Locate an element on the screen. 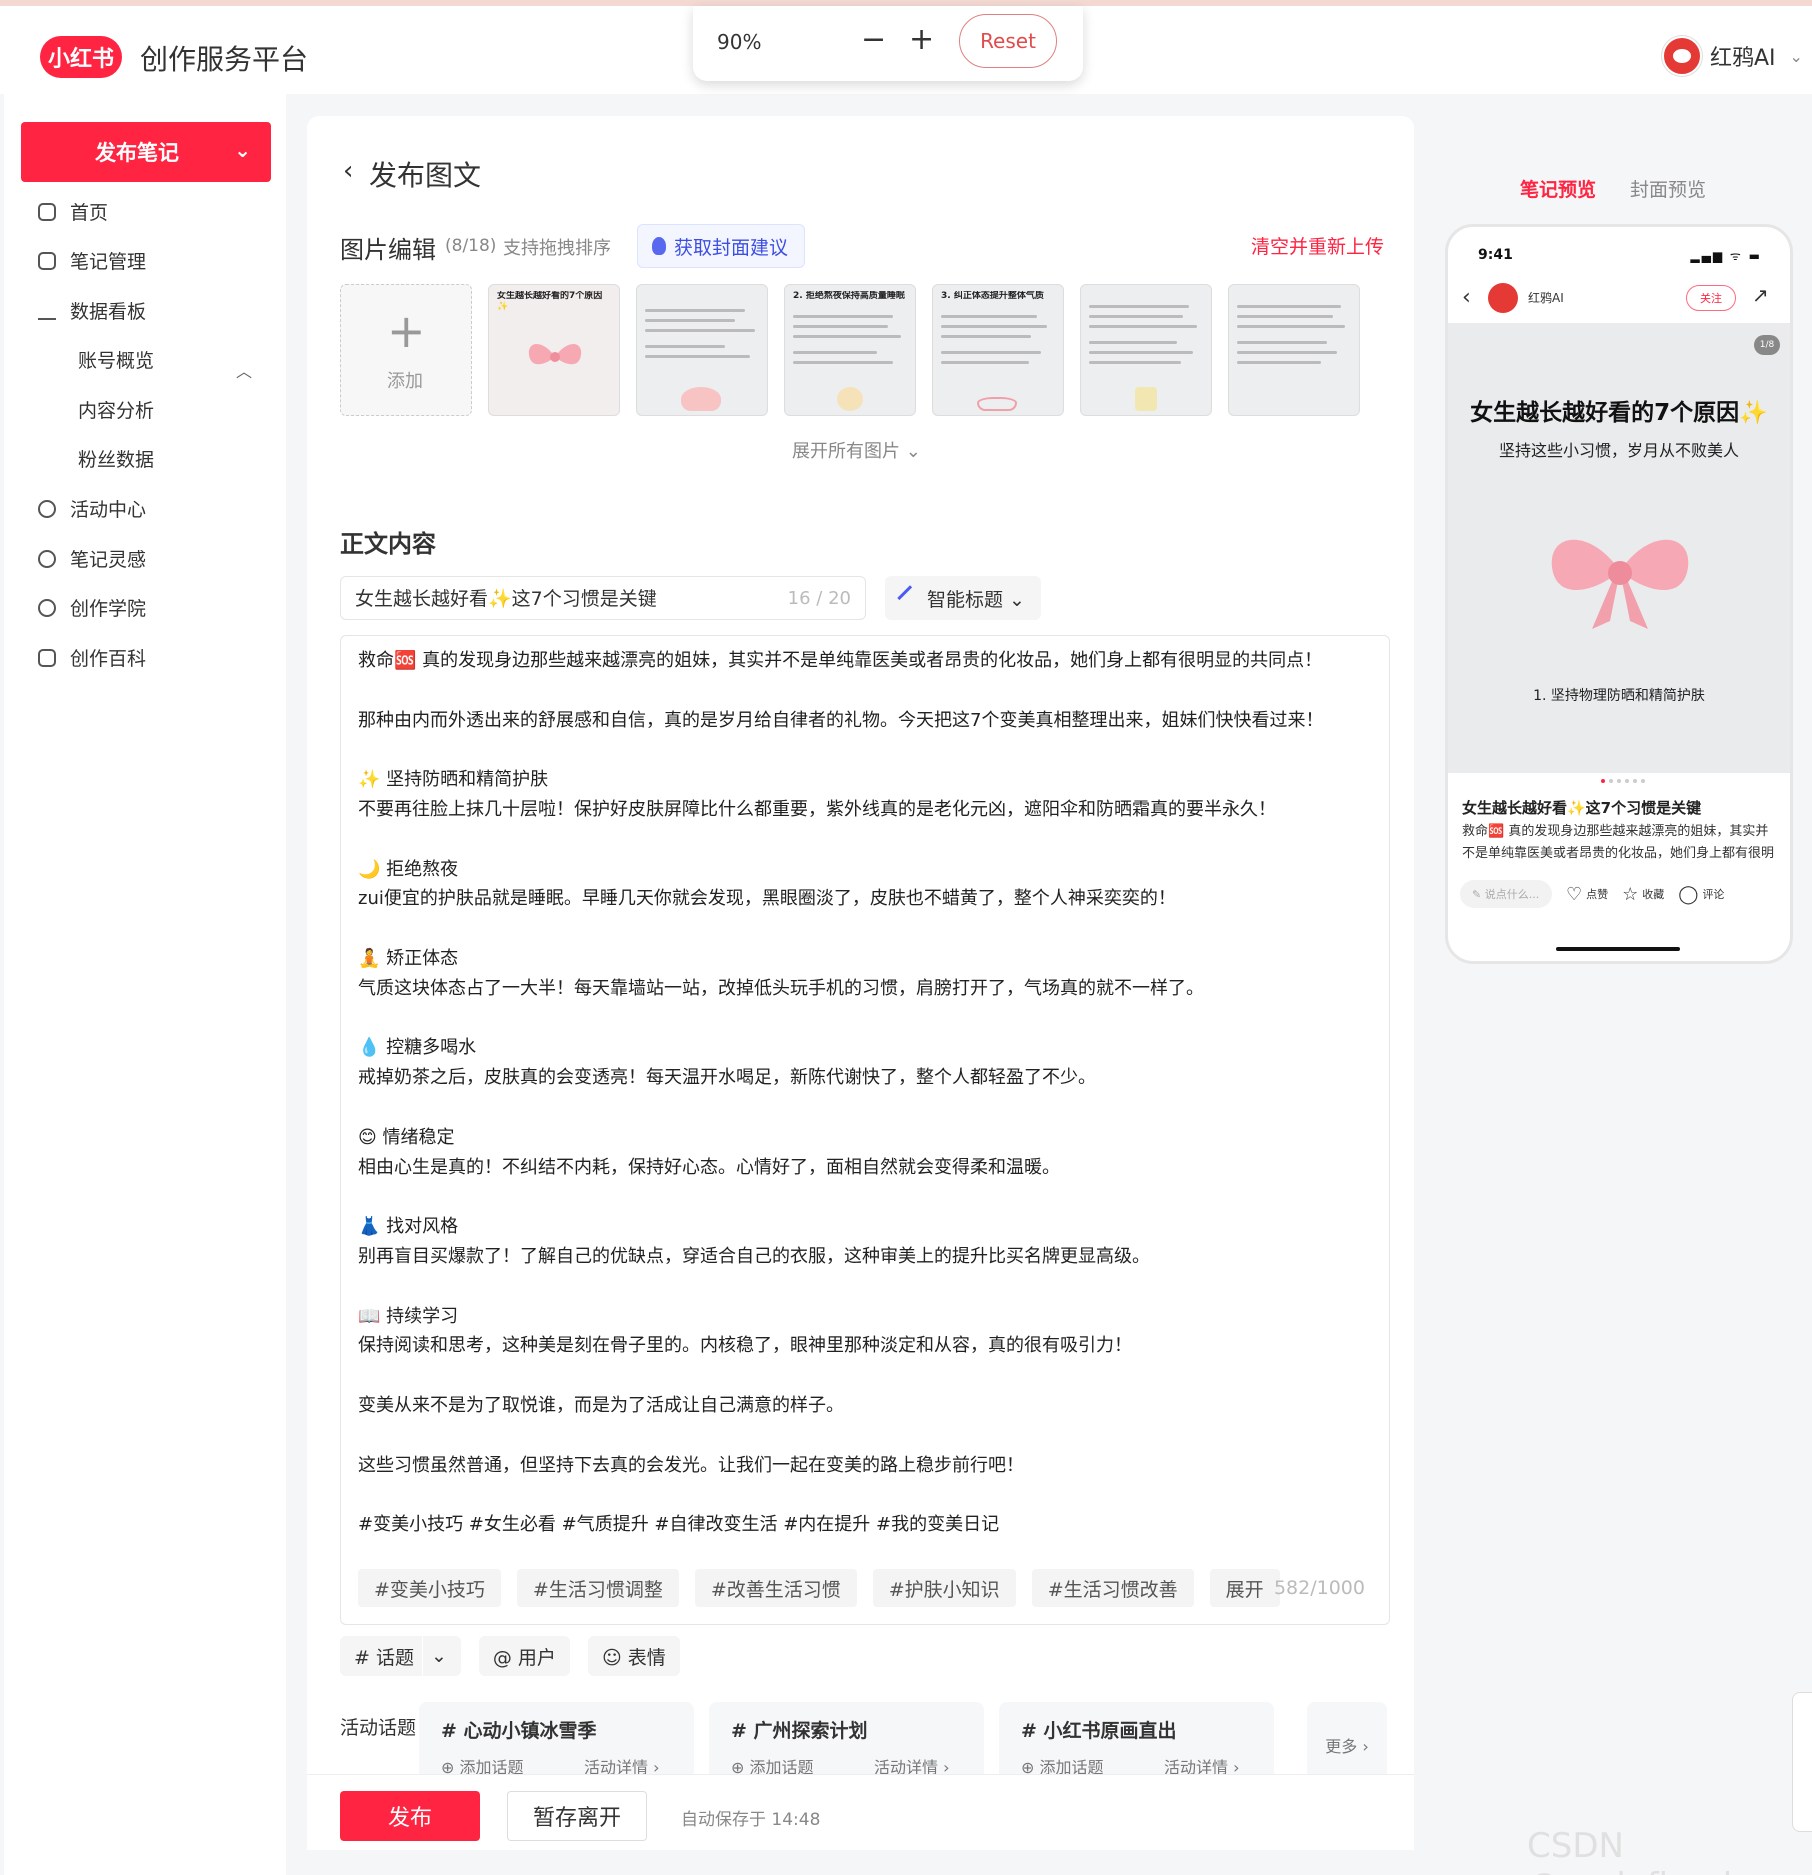 This screenshot has width=1812, height=1875. topic-label: # 话题 is located at coordinates (384, 1657).